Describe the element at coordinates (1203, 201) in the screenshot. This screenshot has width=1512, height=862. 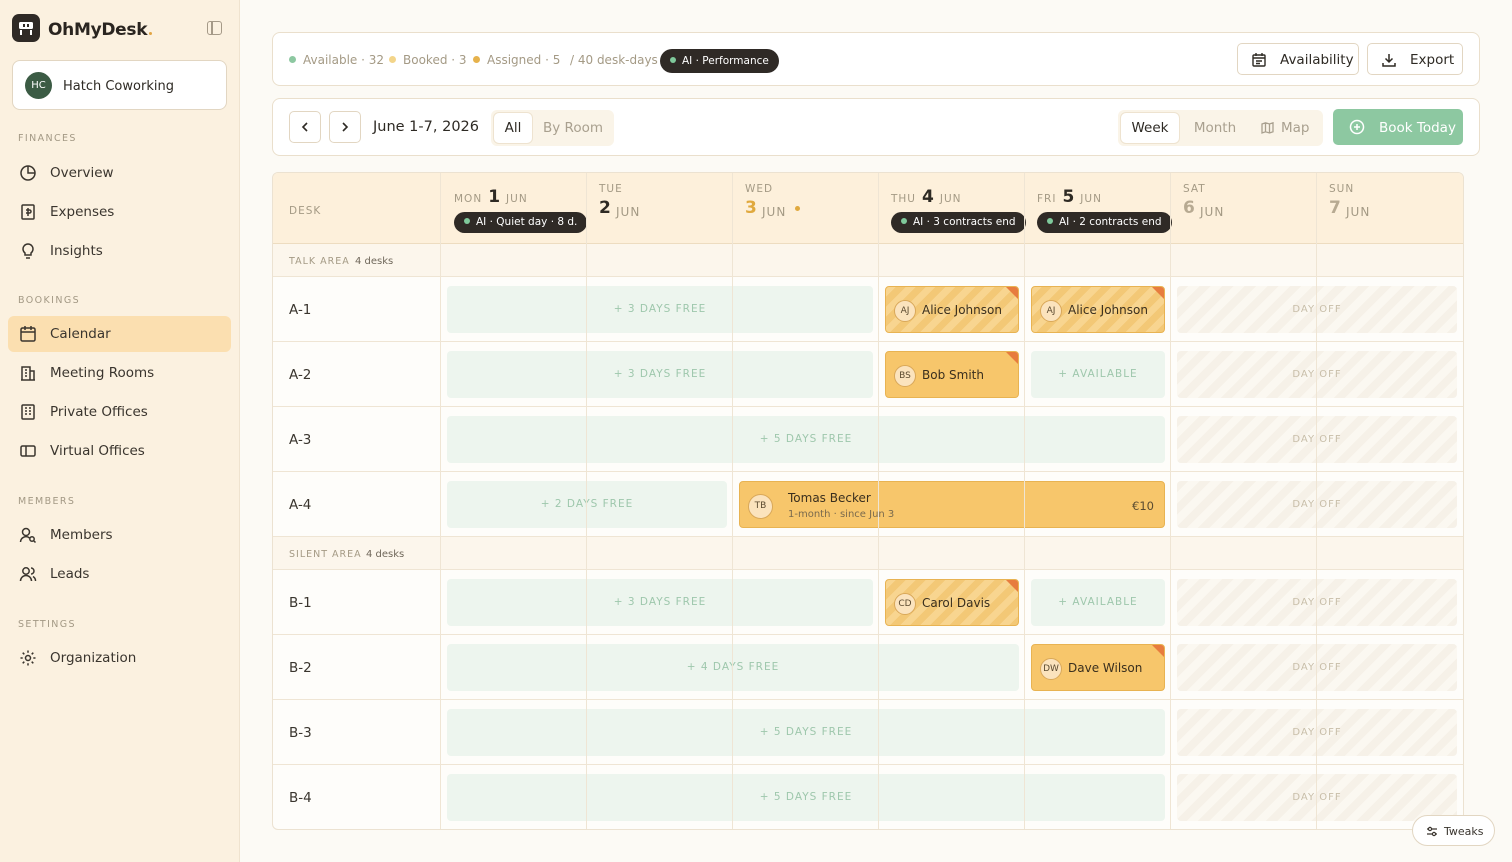
I see `day-header-sat: SAT 6 JUN` at that location.